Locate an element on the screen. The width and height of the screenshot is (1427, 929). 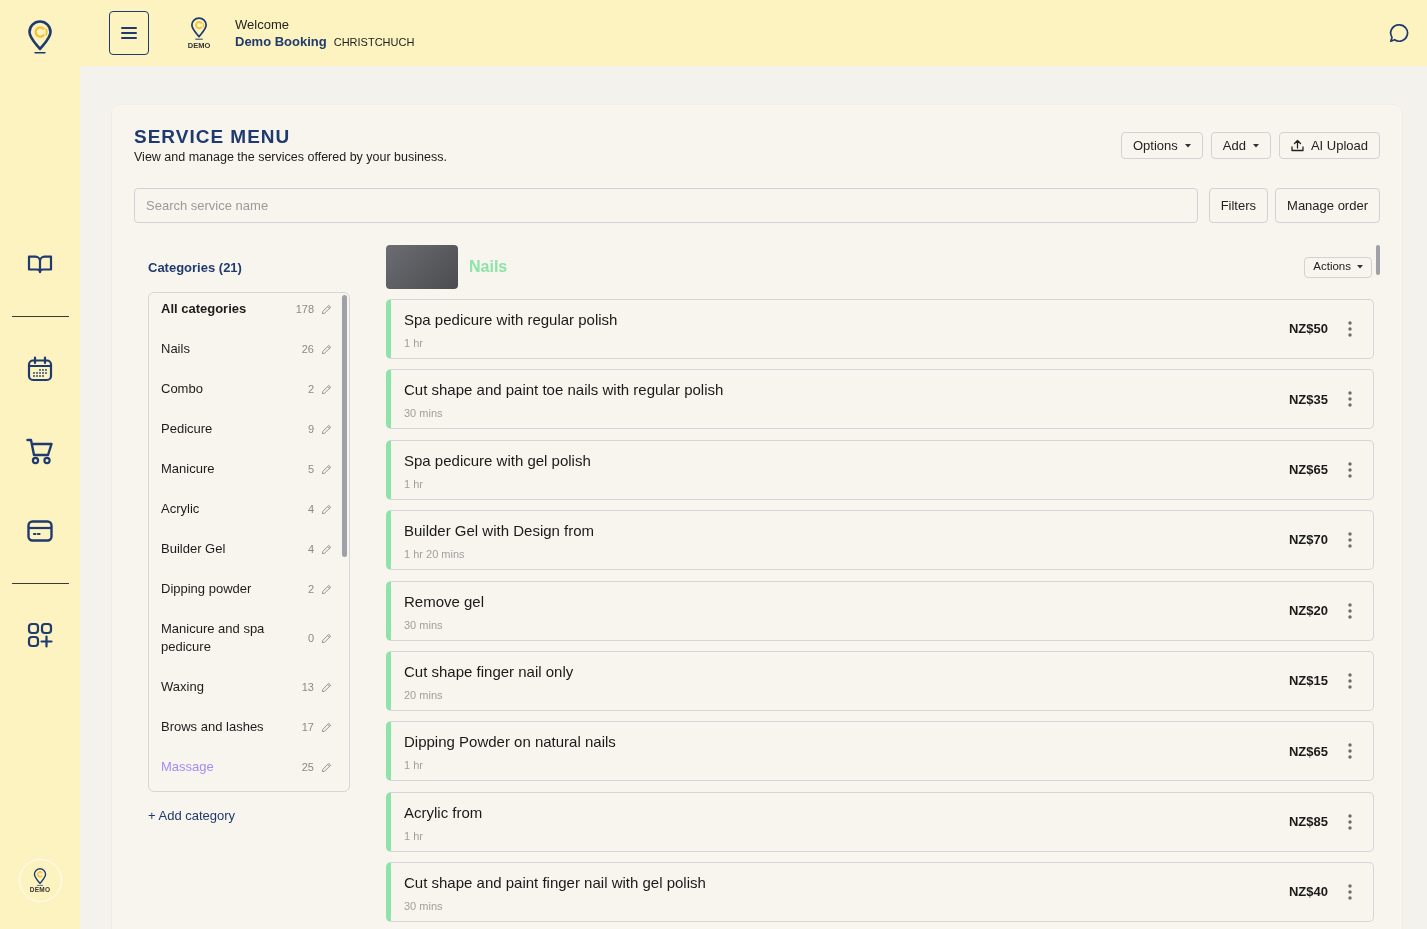
service-card: Builder Gel with Design from 1 hr 20 mins NZ$70 is located at coordinates (880, 540).